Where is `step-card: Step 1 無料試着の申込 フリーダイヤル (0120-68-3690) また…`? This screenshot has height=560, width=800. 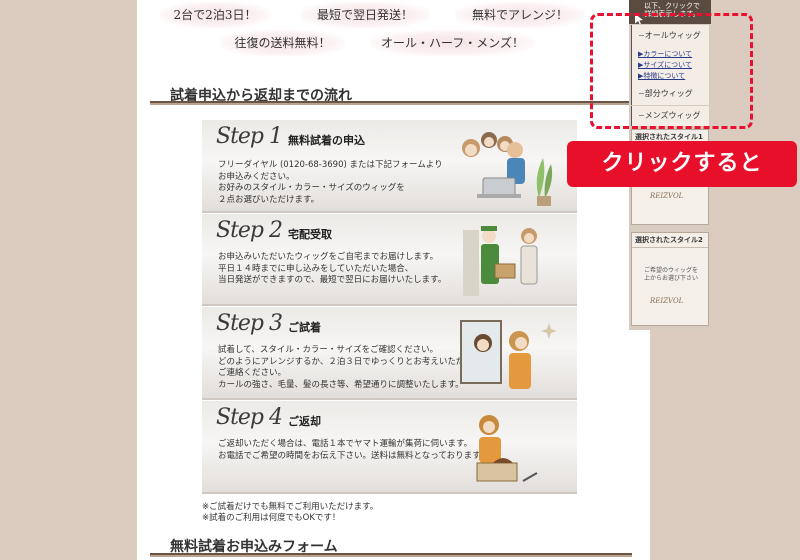
step-card: Step 1 無料試着の申込 フリーダイヤル (0120-68-3690) また… is located at coordinates (389, 166).